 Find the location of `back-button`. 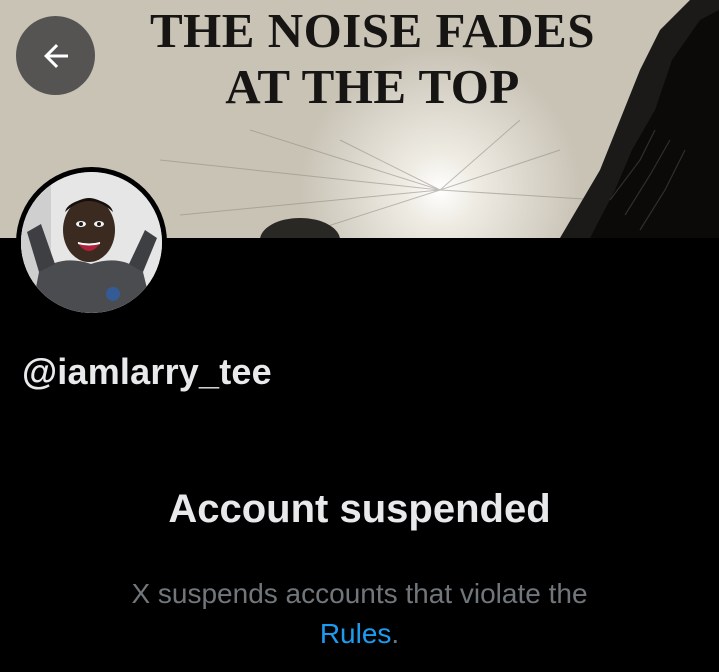

back-button is located at coordinates (55, 55).